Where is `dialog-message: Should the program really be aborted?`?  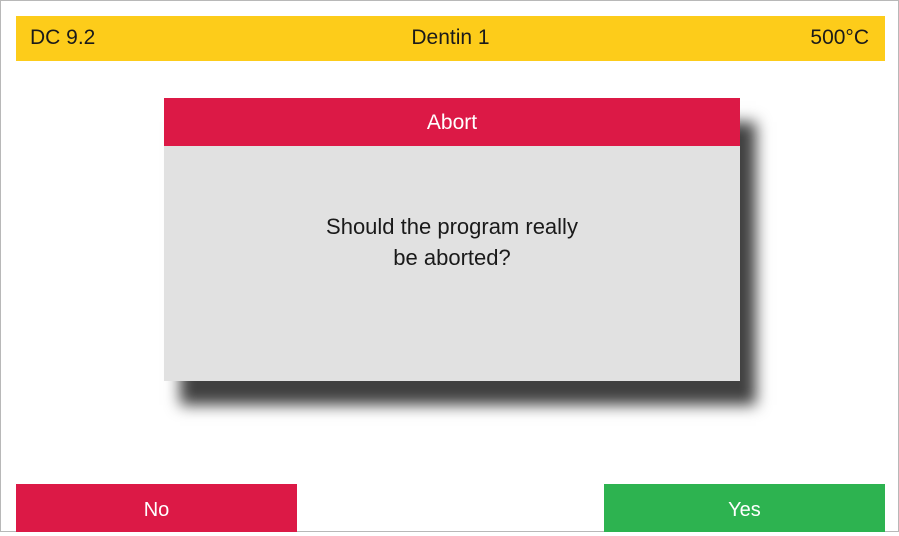 dialog-message: Should the program really be aborted? is located at coordinates (452, 242).